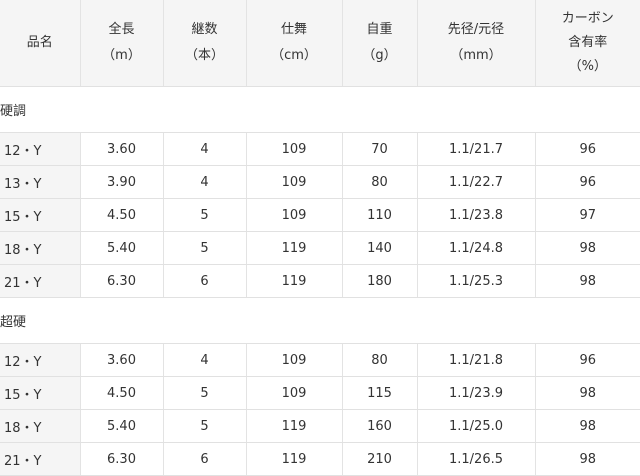 Image resolution: width=640 pixels, height=476 pixels. Describe the element at coordinates (293, 29) in the screenshot. I see `header-label: 仕舞` at that location.